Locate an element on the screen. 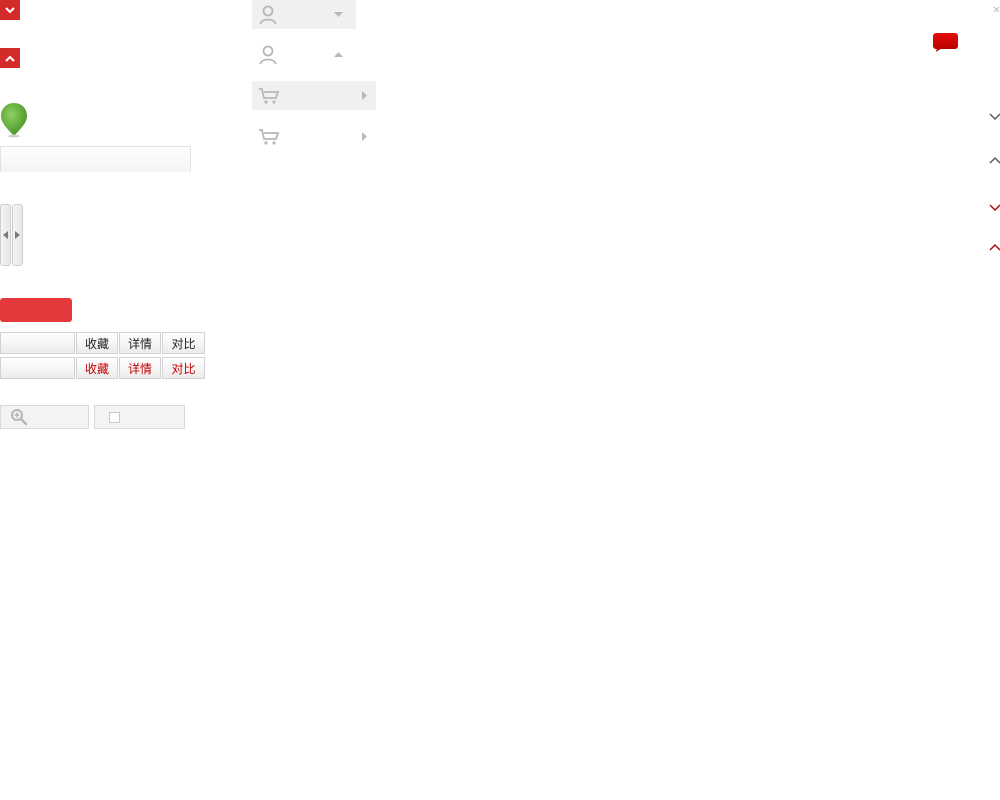 The image size is (1000, 800). collapse-toggle is located at coordinates (994, 162).